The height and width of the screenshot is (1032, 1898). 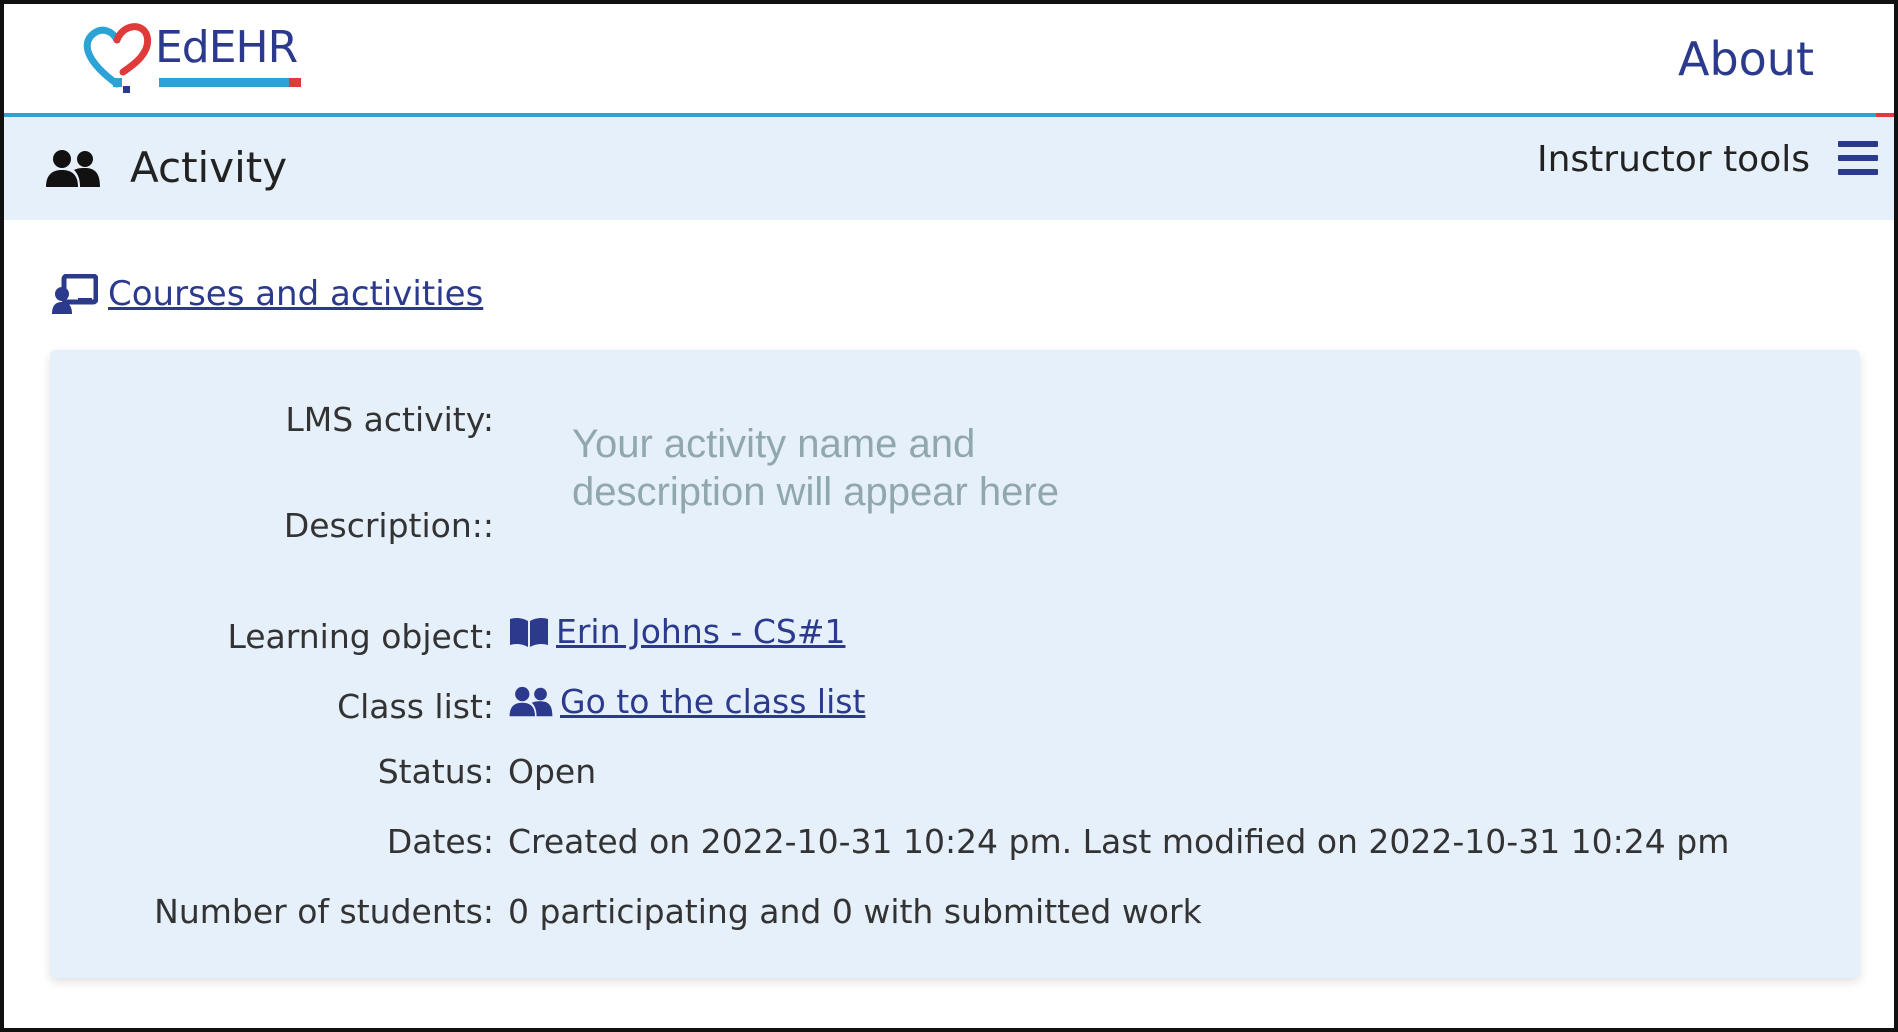 I want to click on courses-and-activities-link: Courses and activities, so click(x=267, y=294).